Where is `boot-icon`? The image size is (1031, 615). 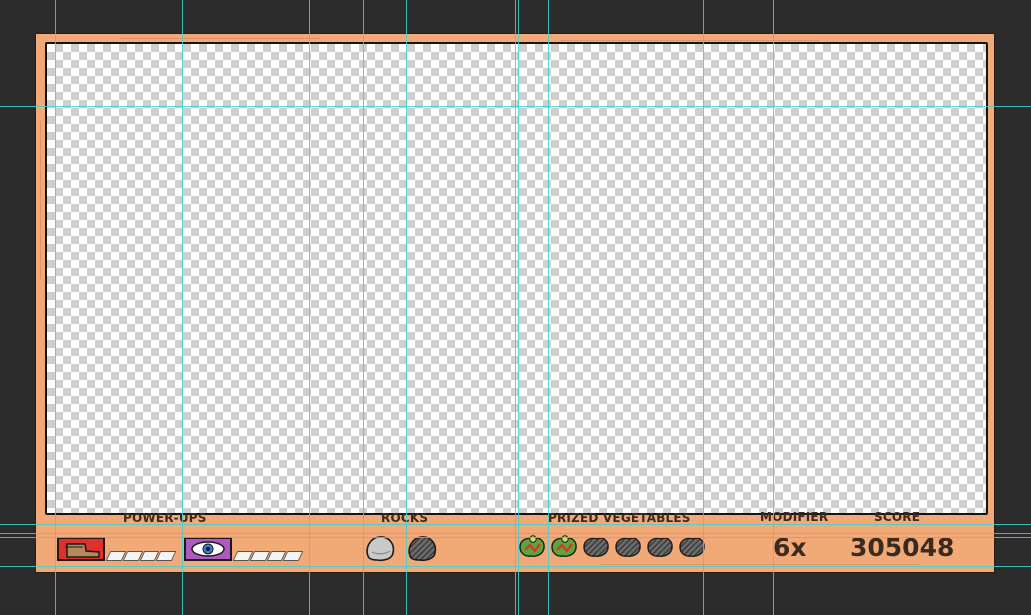
boot-icon is located at coordinates (81, 549).